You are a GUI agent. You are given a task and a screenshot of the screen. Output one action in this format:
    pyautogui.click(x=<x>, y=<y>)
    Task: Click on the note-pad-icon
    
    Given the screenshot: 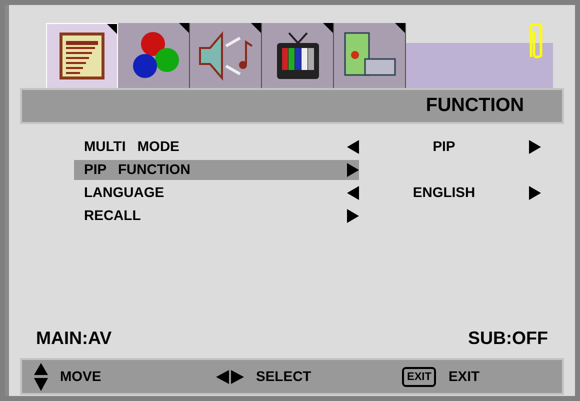 What is the action you would take?
    pyautogui.click(x=82, y=56)
    